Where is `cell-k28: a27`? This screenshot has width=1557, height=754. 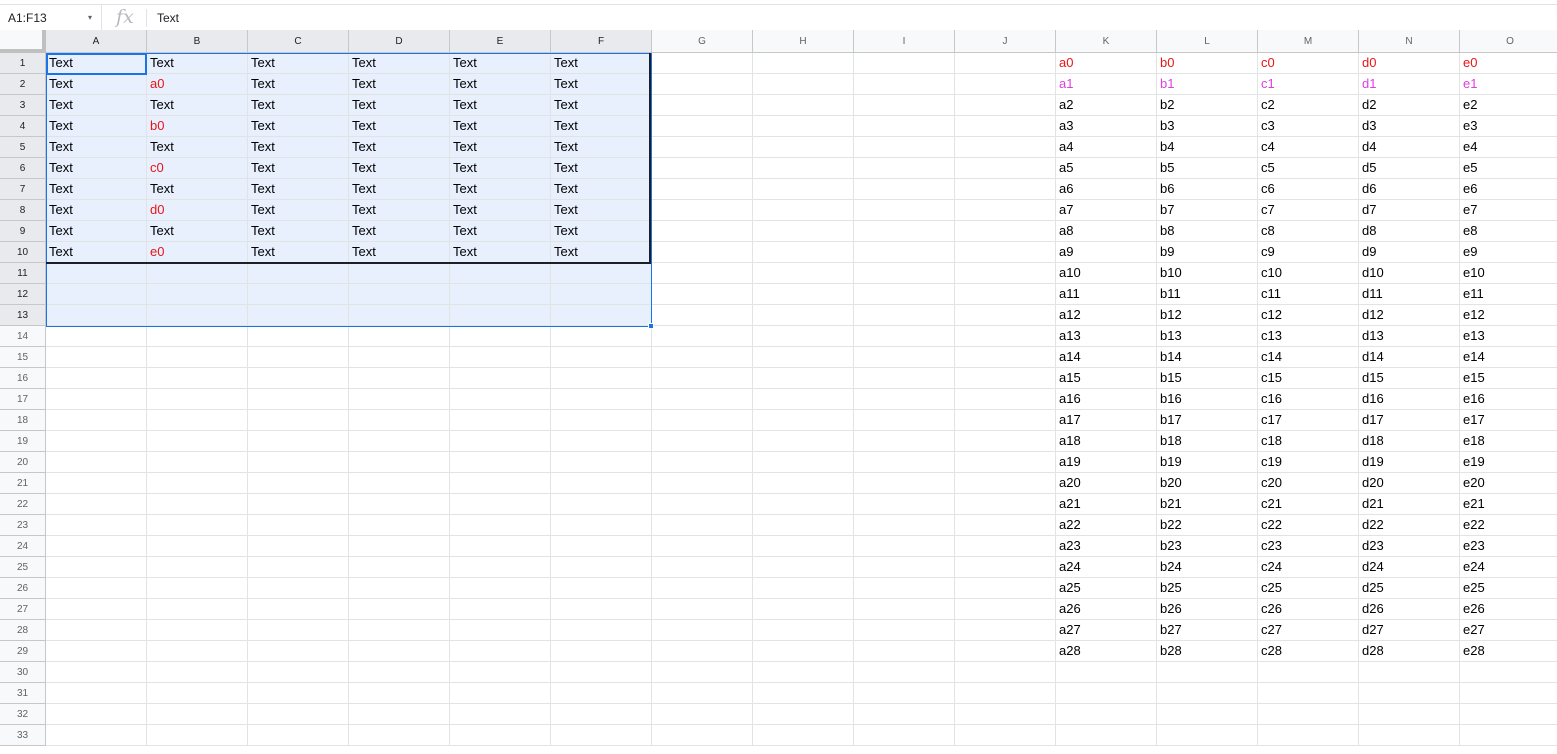
cell-k28: a27 is located at coordinates (1106, 630).